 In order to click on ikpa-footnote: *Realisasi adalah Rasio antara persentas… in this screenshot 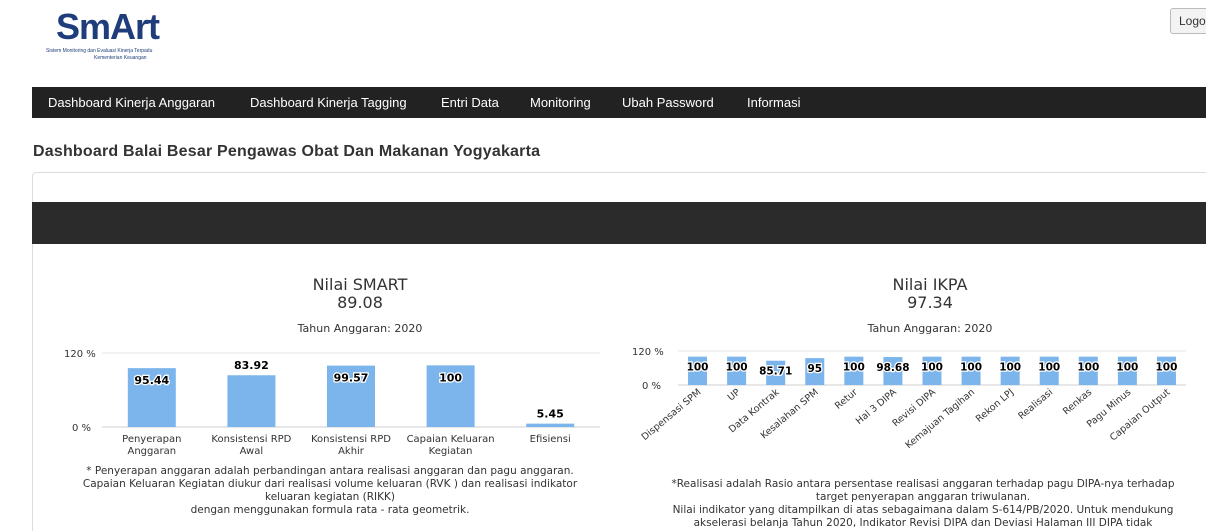, I will do `click(923, 504)`.